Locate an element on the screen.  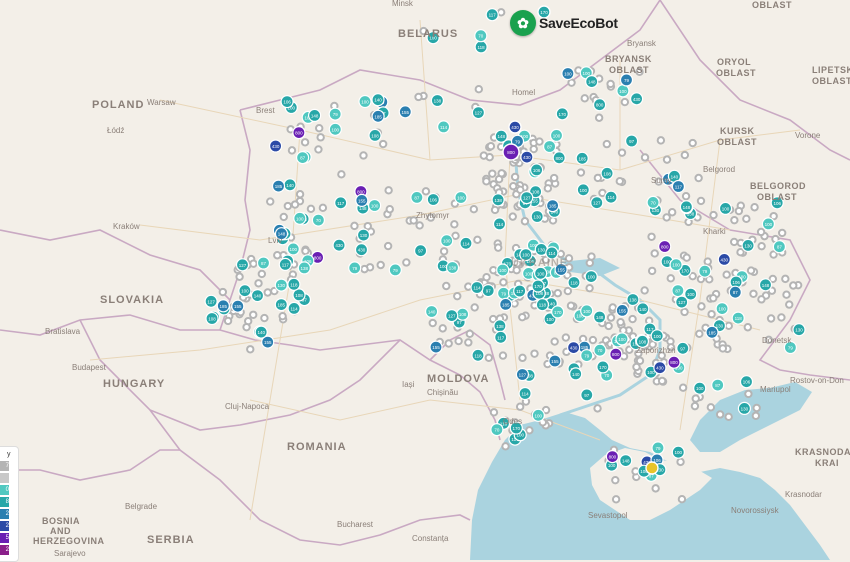
aqi-sensor-marker: 185 is located at coordinates (552, 206).